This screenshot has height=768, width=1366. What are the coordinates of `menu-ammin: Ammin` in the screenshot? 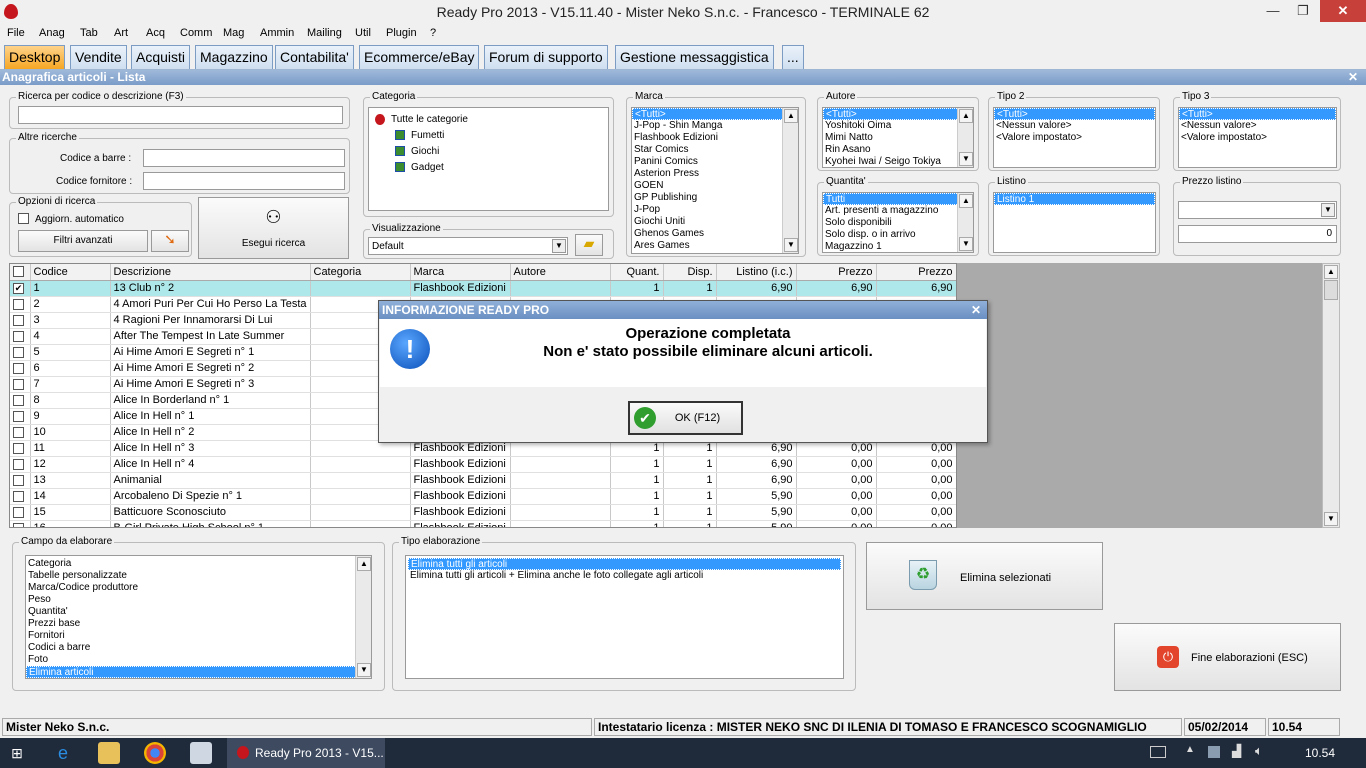 It's located at (277, 33).